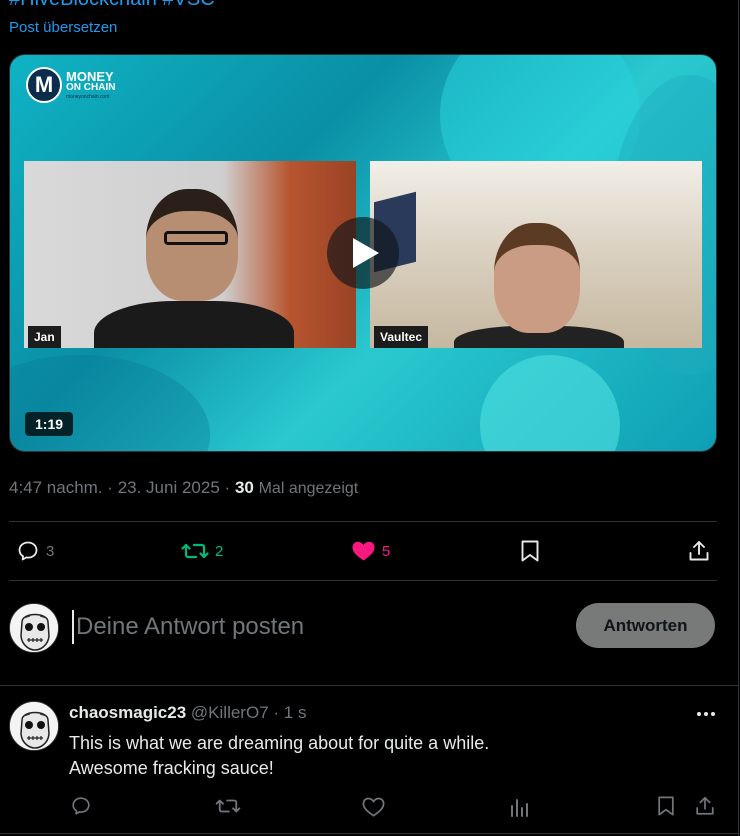 The height and width of the screenshot is (836, 740). Describe the element at coordinates (187, 713) in the screenshot. I see `comment-header: chaosmagic23 @KillerO7 · 1 s` at that location.